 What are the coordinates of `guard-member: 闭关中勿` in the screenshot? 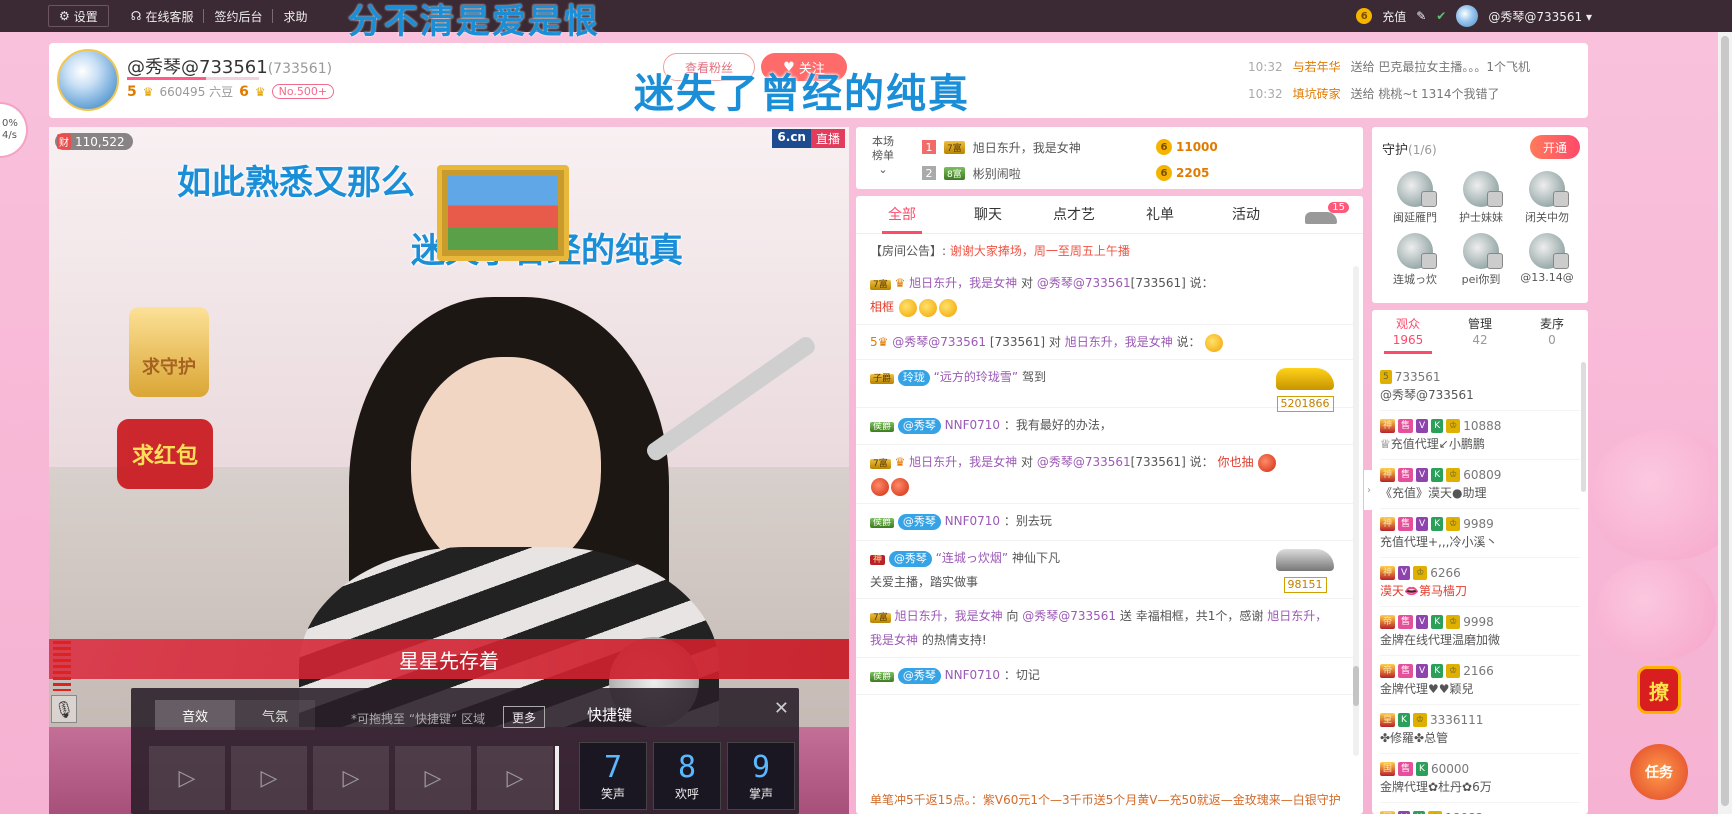 It's located at (1547, 198).